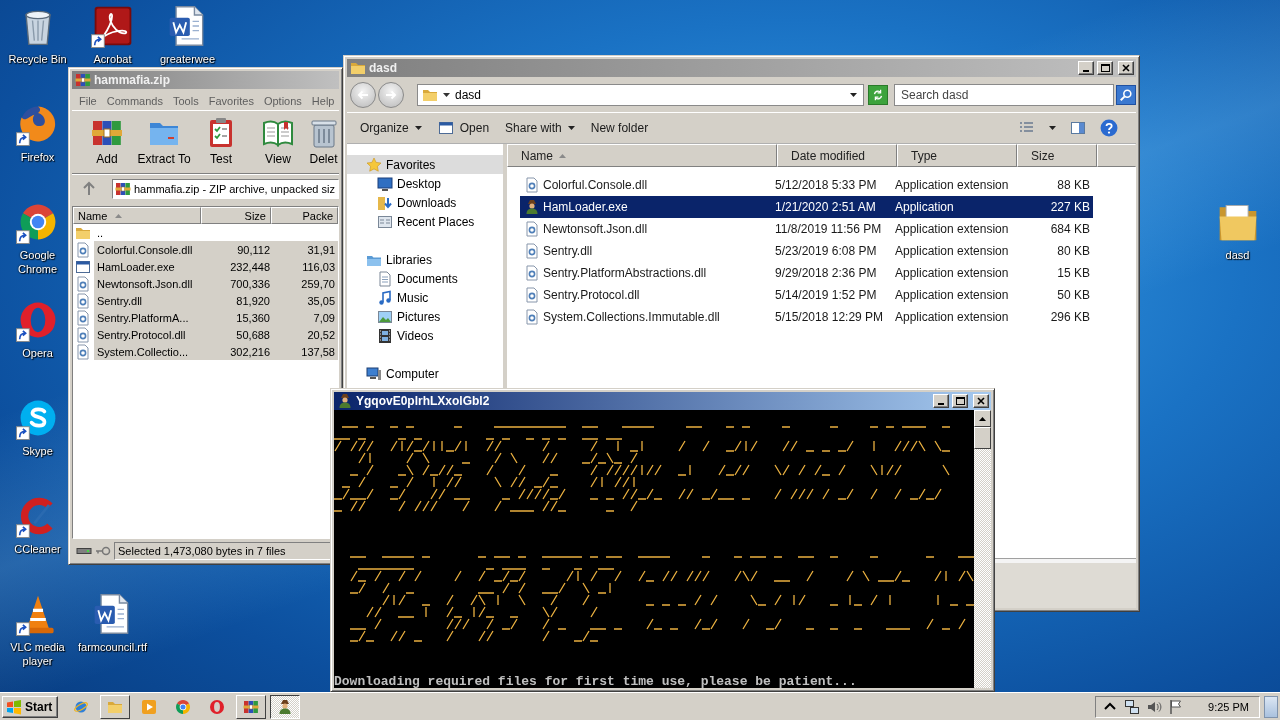  Describe the element at coordinates (595, 185) in the screenshot. I see `file-name: Colorful.Console.dll` at that location.